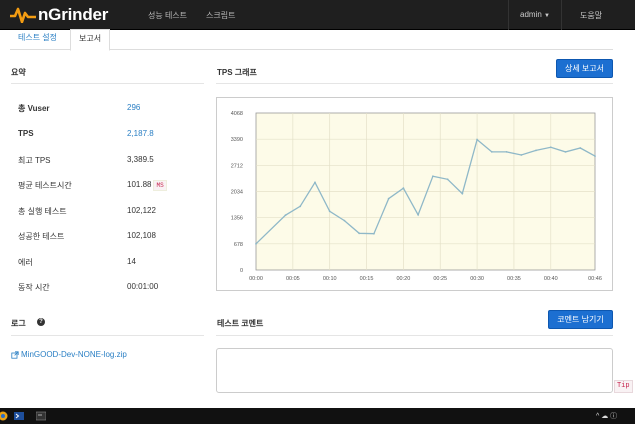 Image resolution: width=635 pixels, height=424 pixels. I want to click on os-taskbar: ^ ☁ ⓘ, so click(317, 416).